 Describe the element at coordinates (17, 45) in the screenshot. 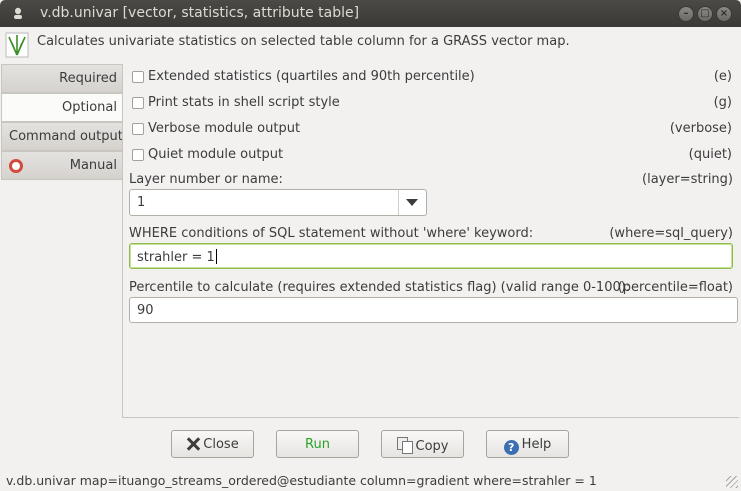

I see `grass-icon` at that location.